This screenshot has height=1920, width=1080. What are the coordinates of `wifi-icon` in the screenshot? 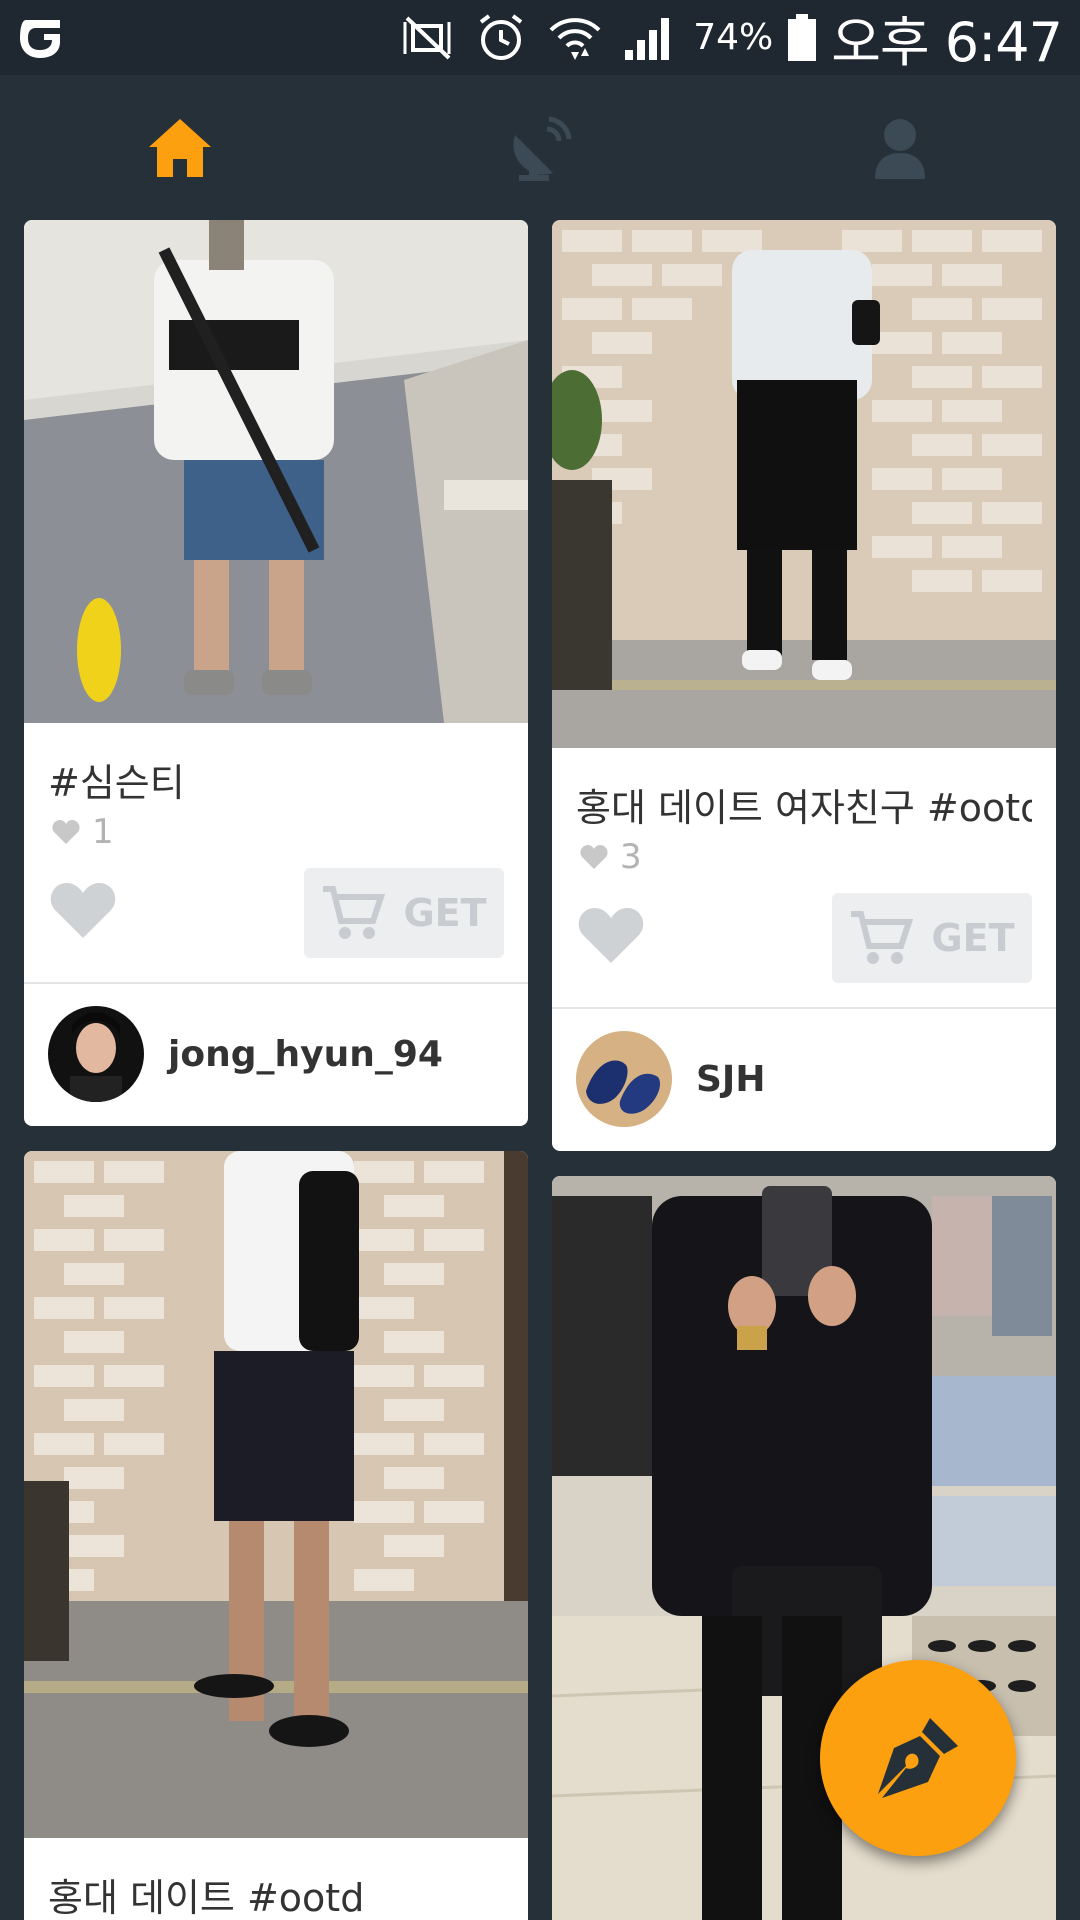 It's located at (575, 38).